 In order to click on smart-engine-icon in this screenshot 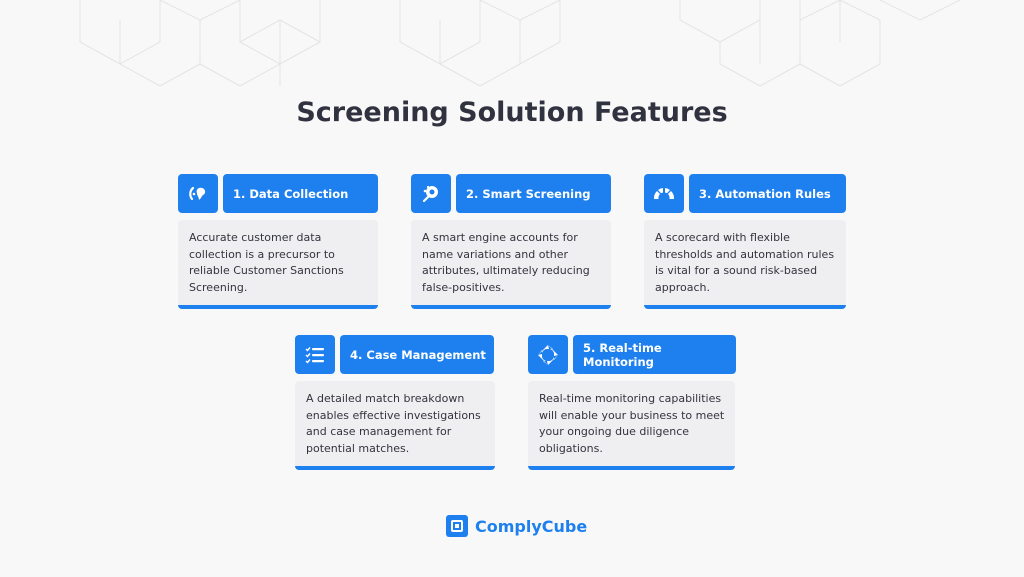, I will do `click(430, 193)`.